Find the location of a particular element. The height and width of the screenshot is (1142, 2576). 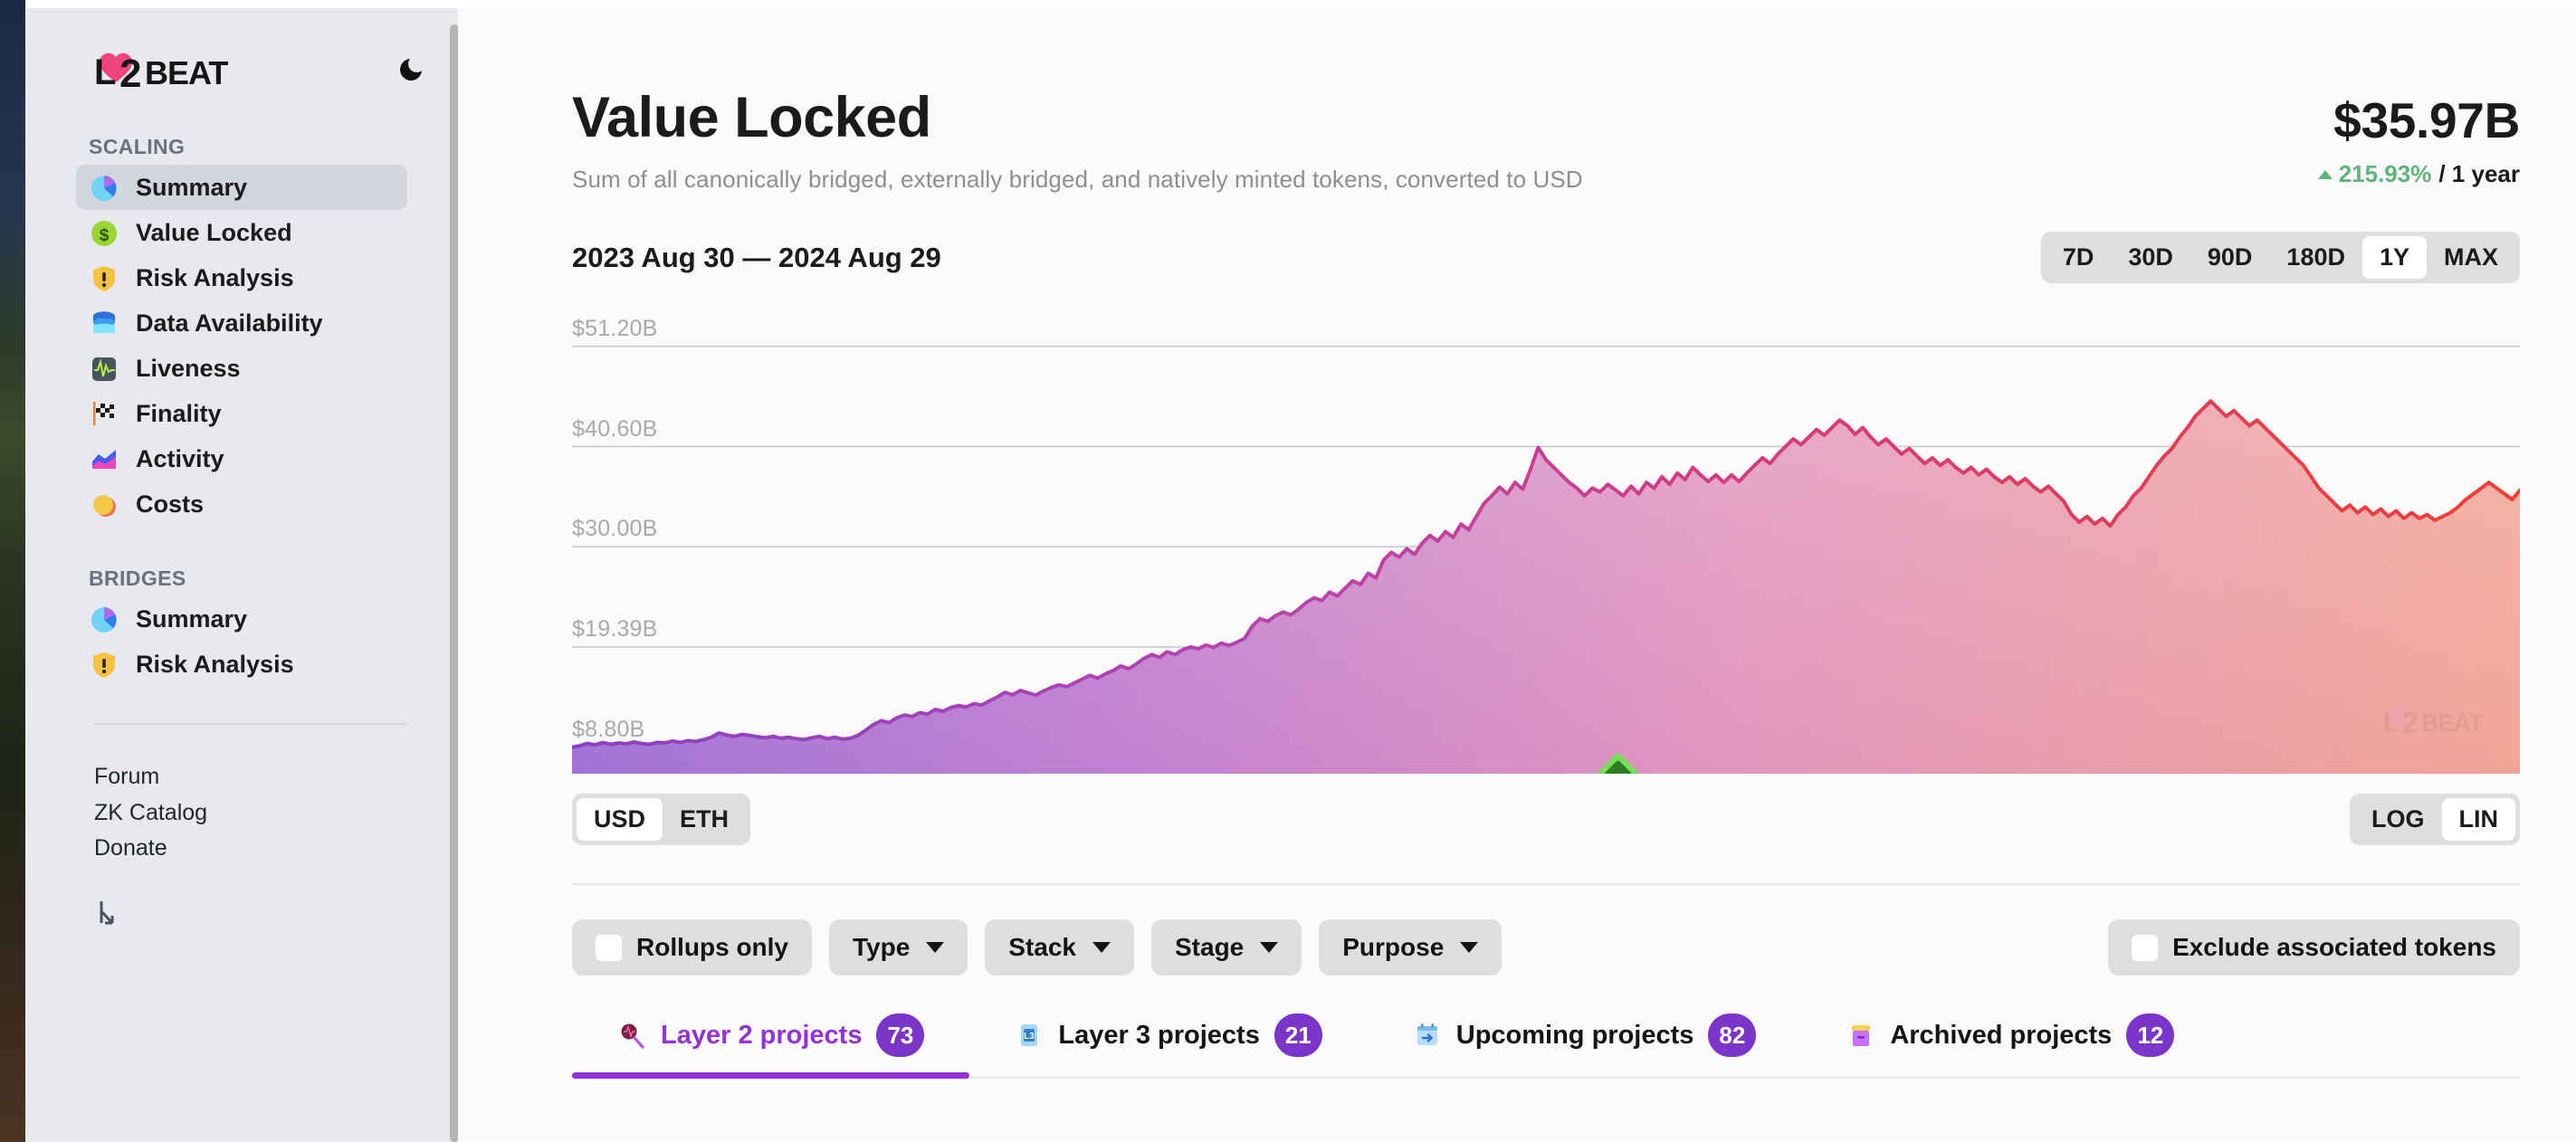

database-icon is located at coordinates (104, 323).